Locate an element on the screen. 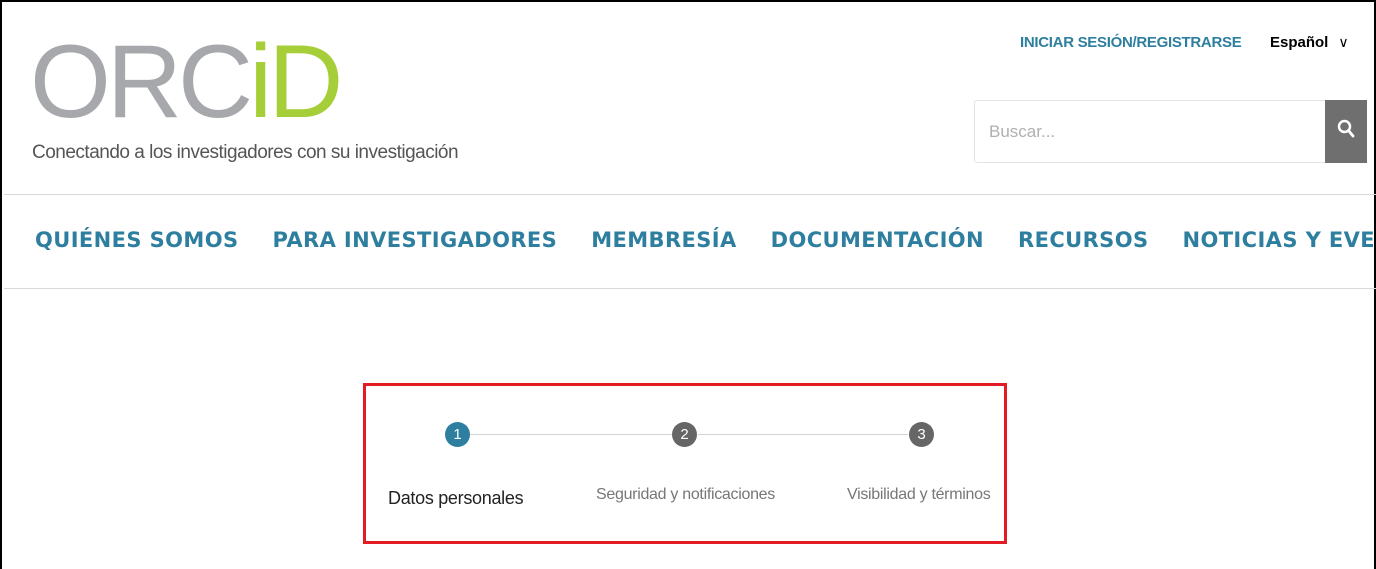 This screenshot has height=569, width=1376. search-button is located at coordinates (1346, 131).